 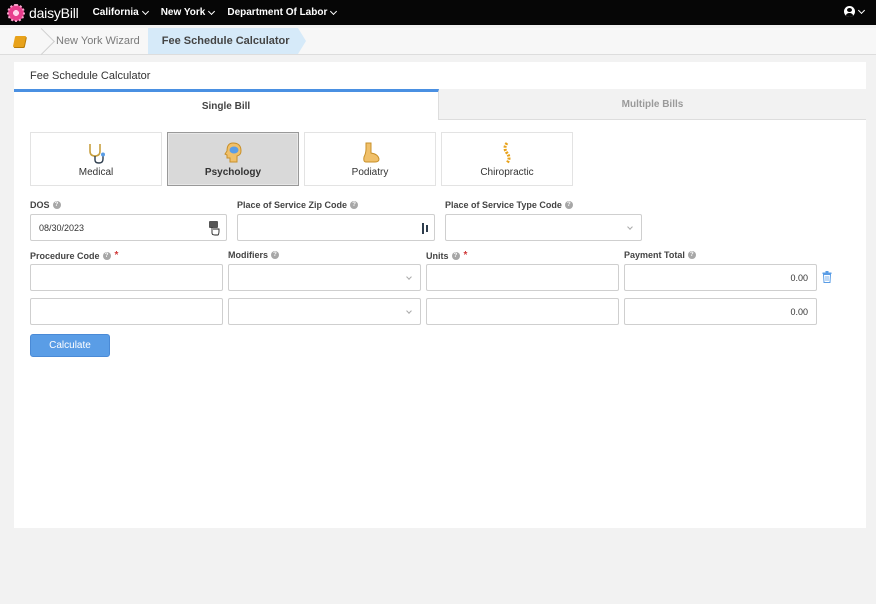 I want to click on stethoscope-icon, so click(x=97, y=153).